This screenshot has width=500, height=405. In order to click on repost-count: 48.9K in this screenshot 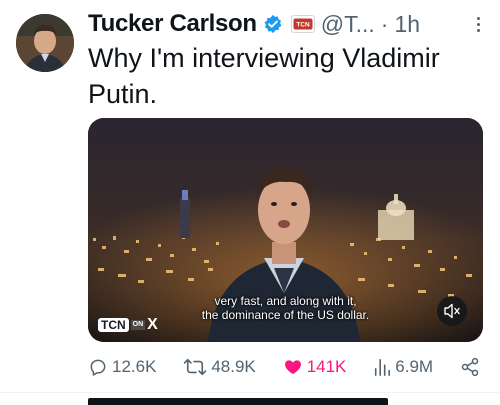, I will do `click(233, 366)`.